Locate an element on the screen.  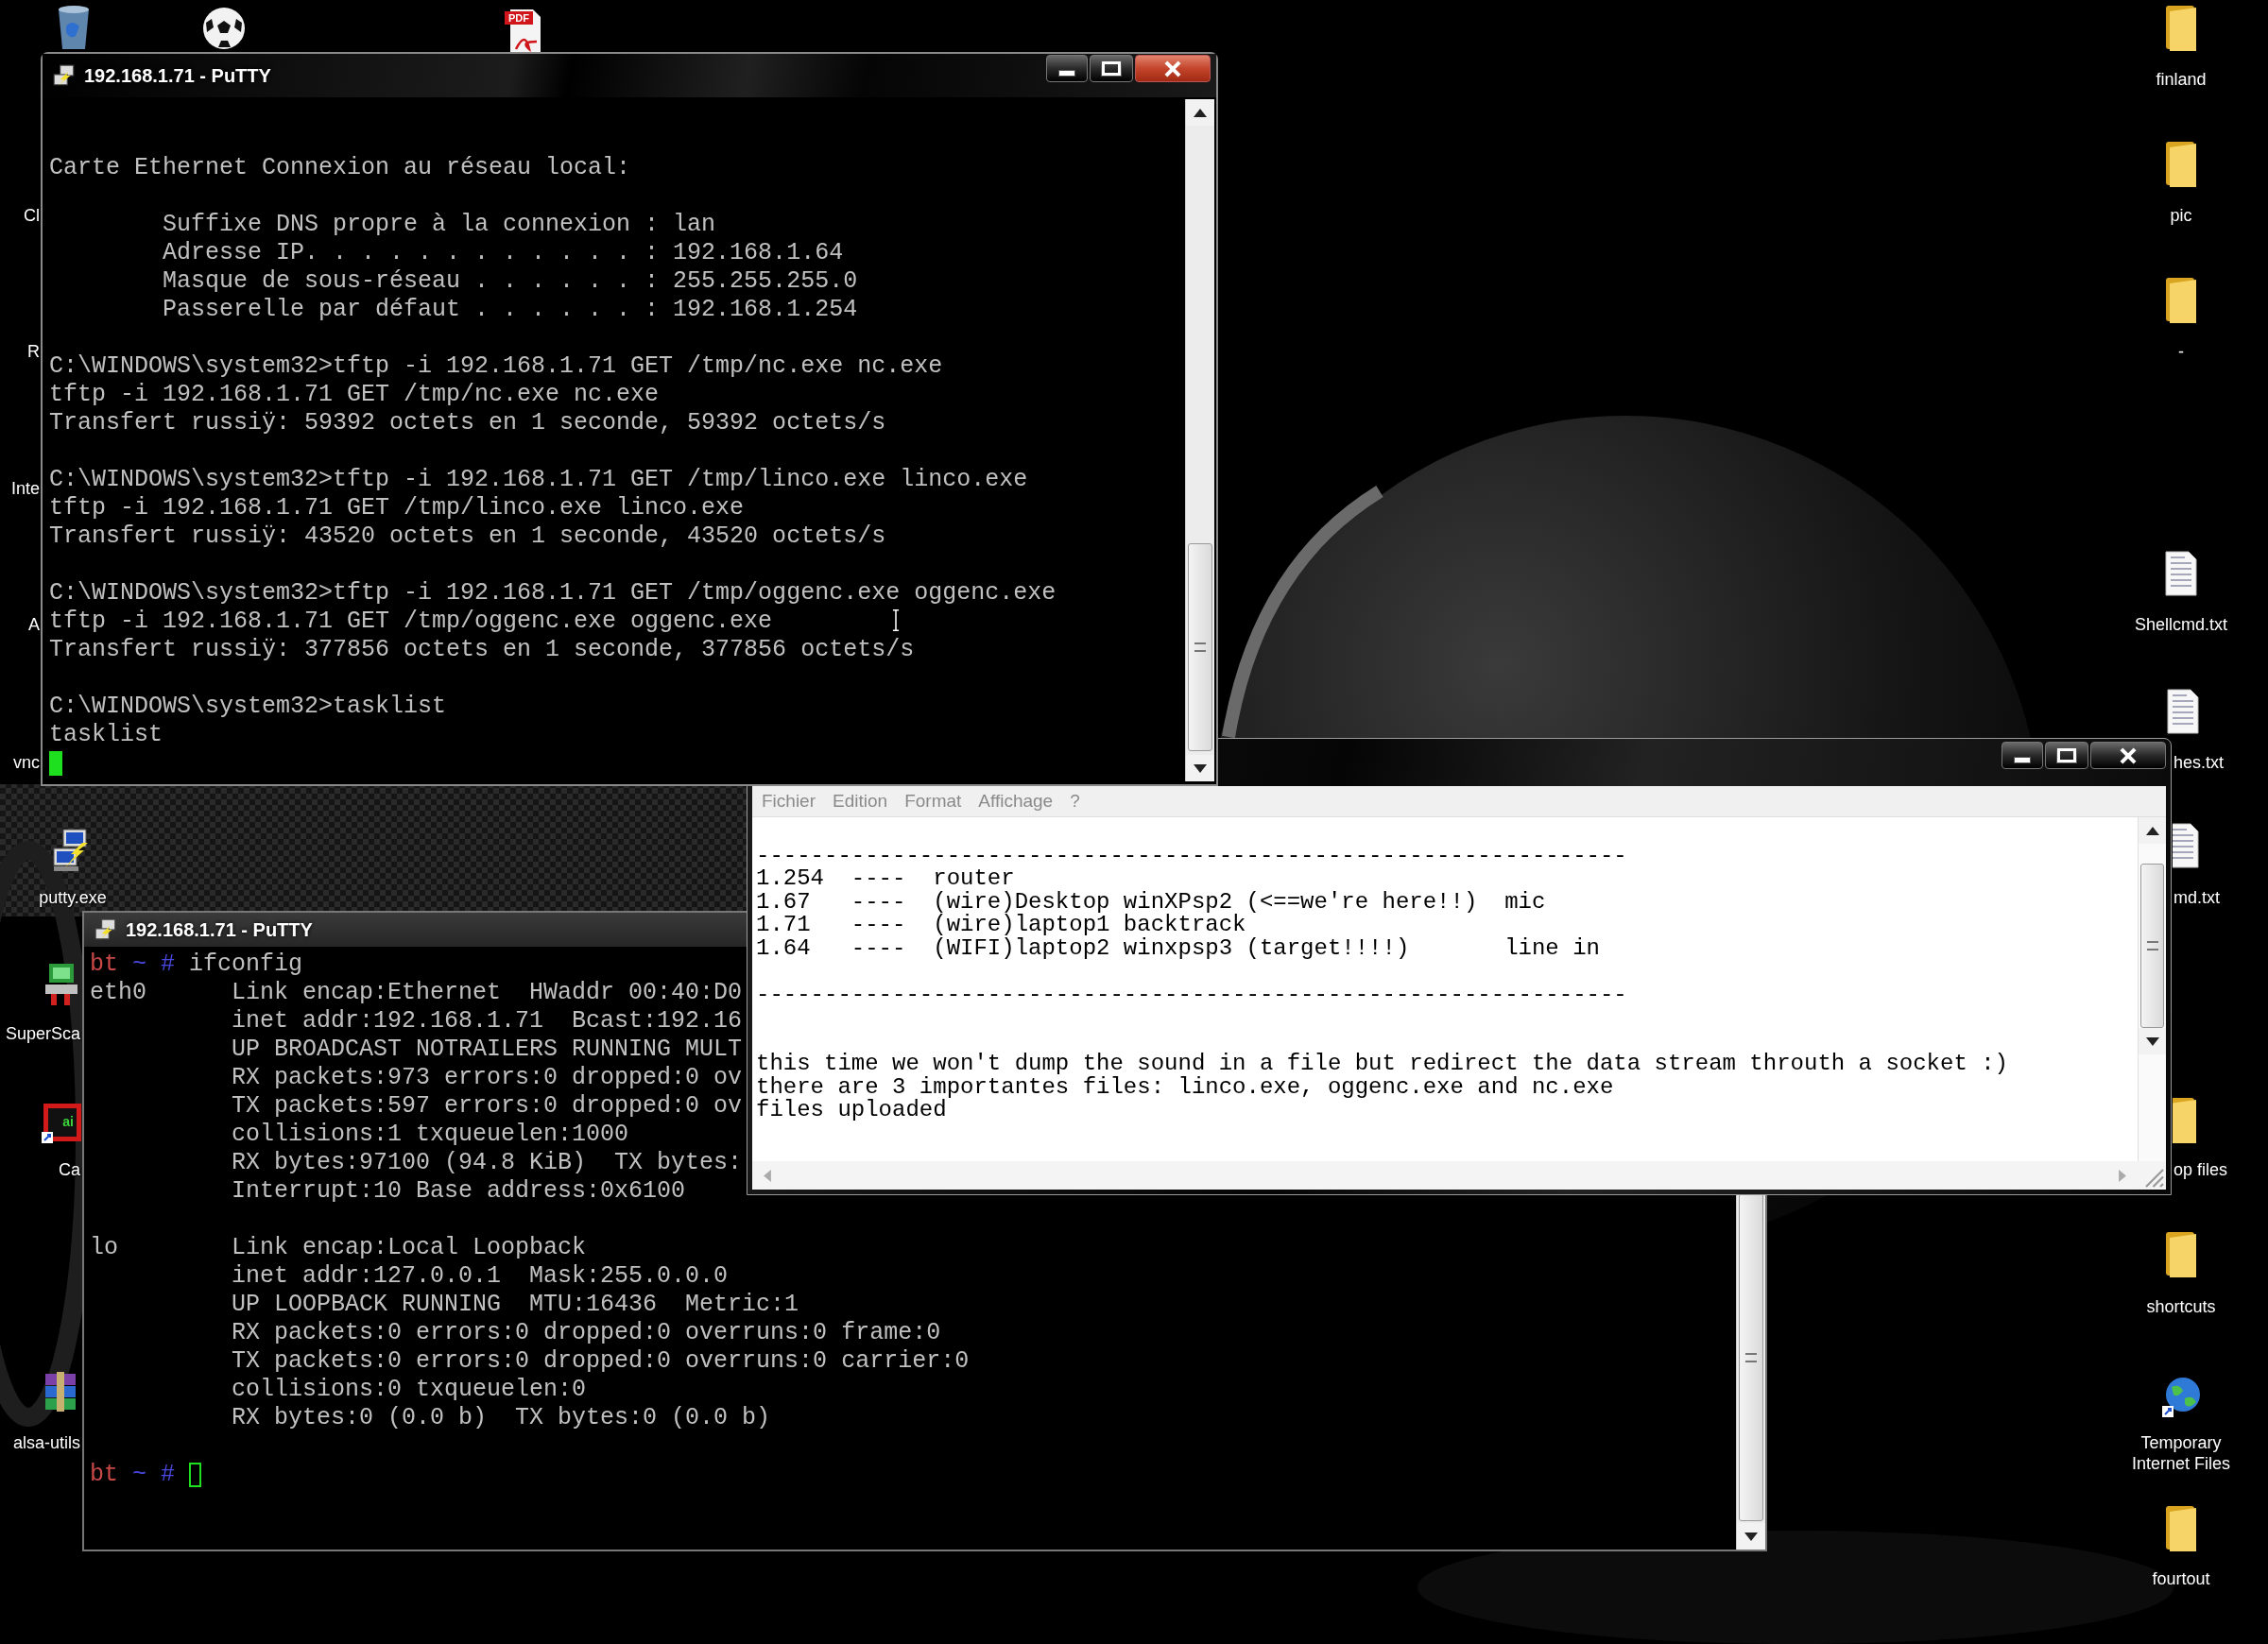
icon-label: Inte is located at coordinates (25, 488).